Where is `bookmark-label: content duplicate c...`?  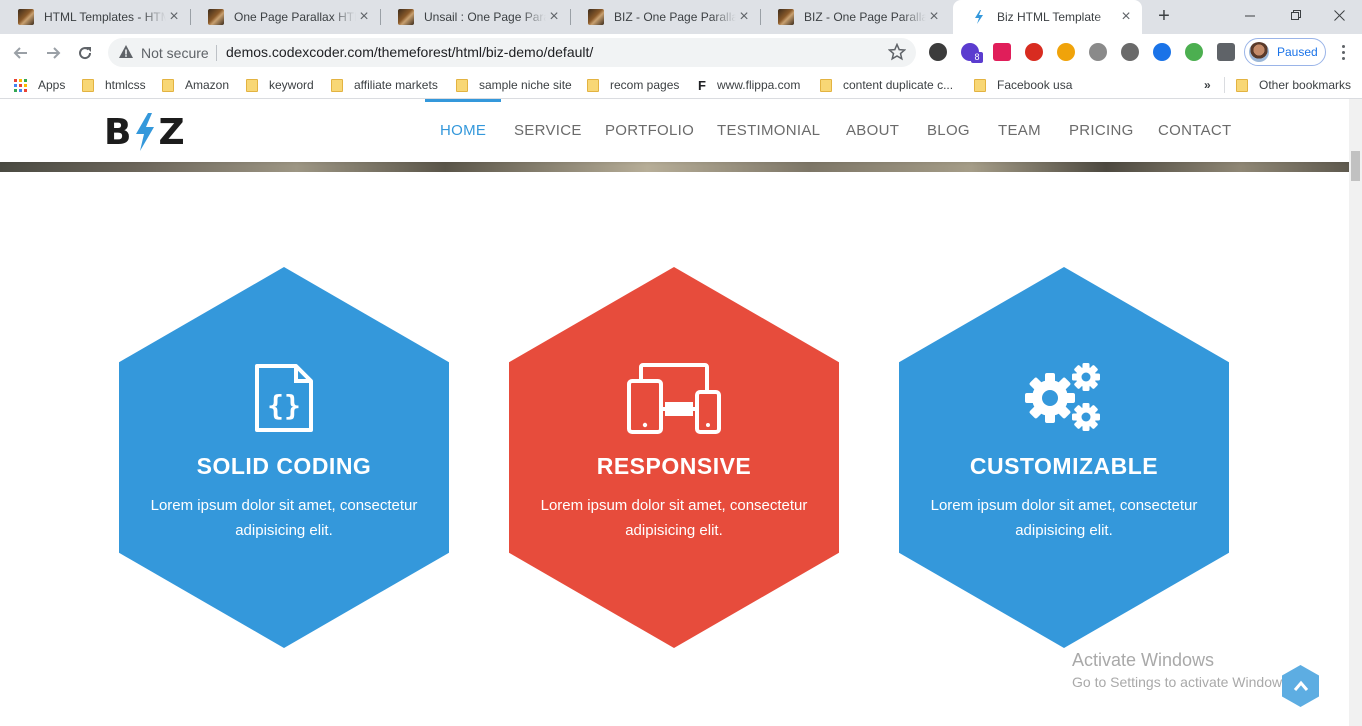
bookmark-label: content duplicate c... is located at coordinates (898, 85).